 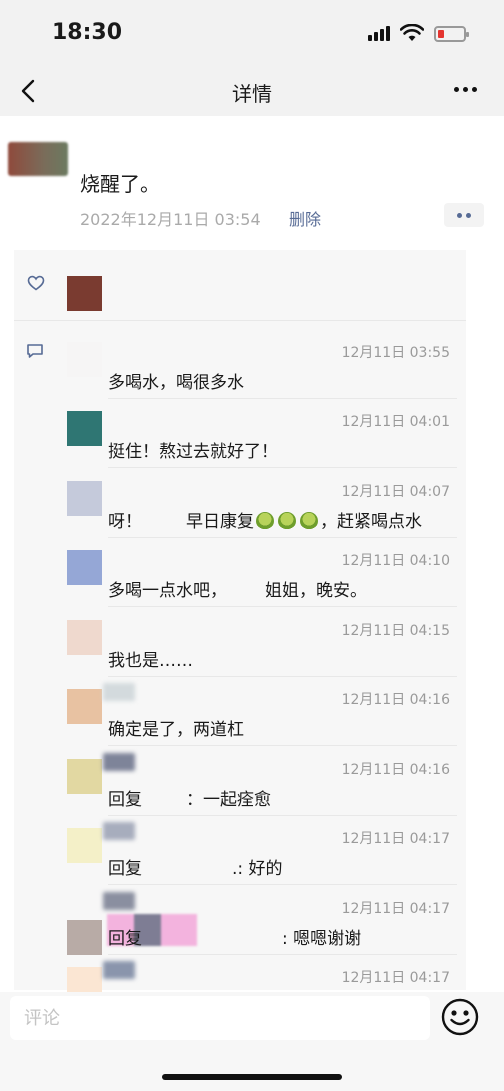 I want to click on comment-text-part: ，赶紧喝点水, so click(x=371, y=522).